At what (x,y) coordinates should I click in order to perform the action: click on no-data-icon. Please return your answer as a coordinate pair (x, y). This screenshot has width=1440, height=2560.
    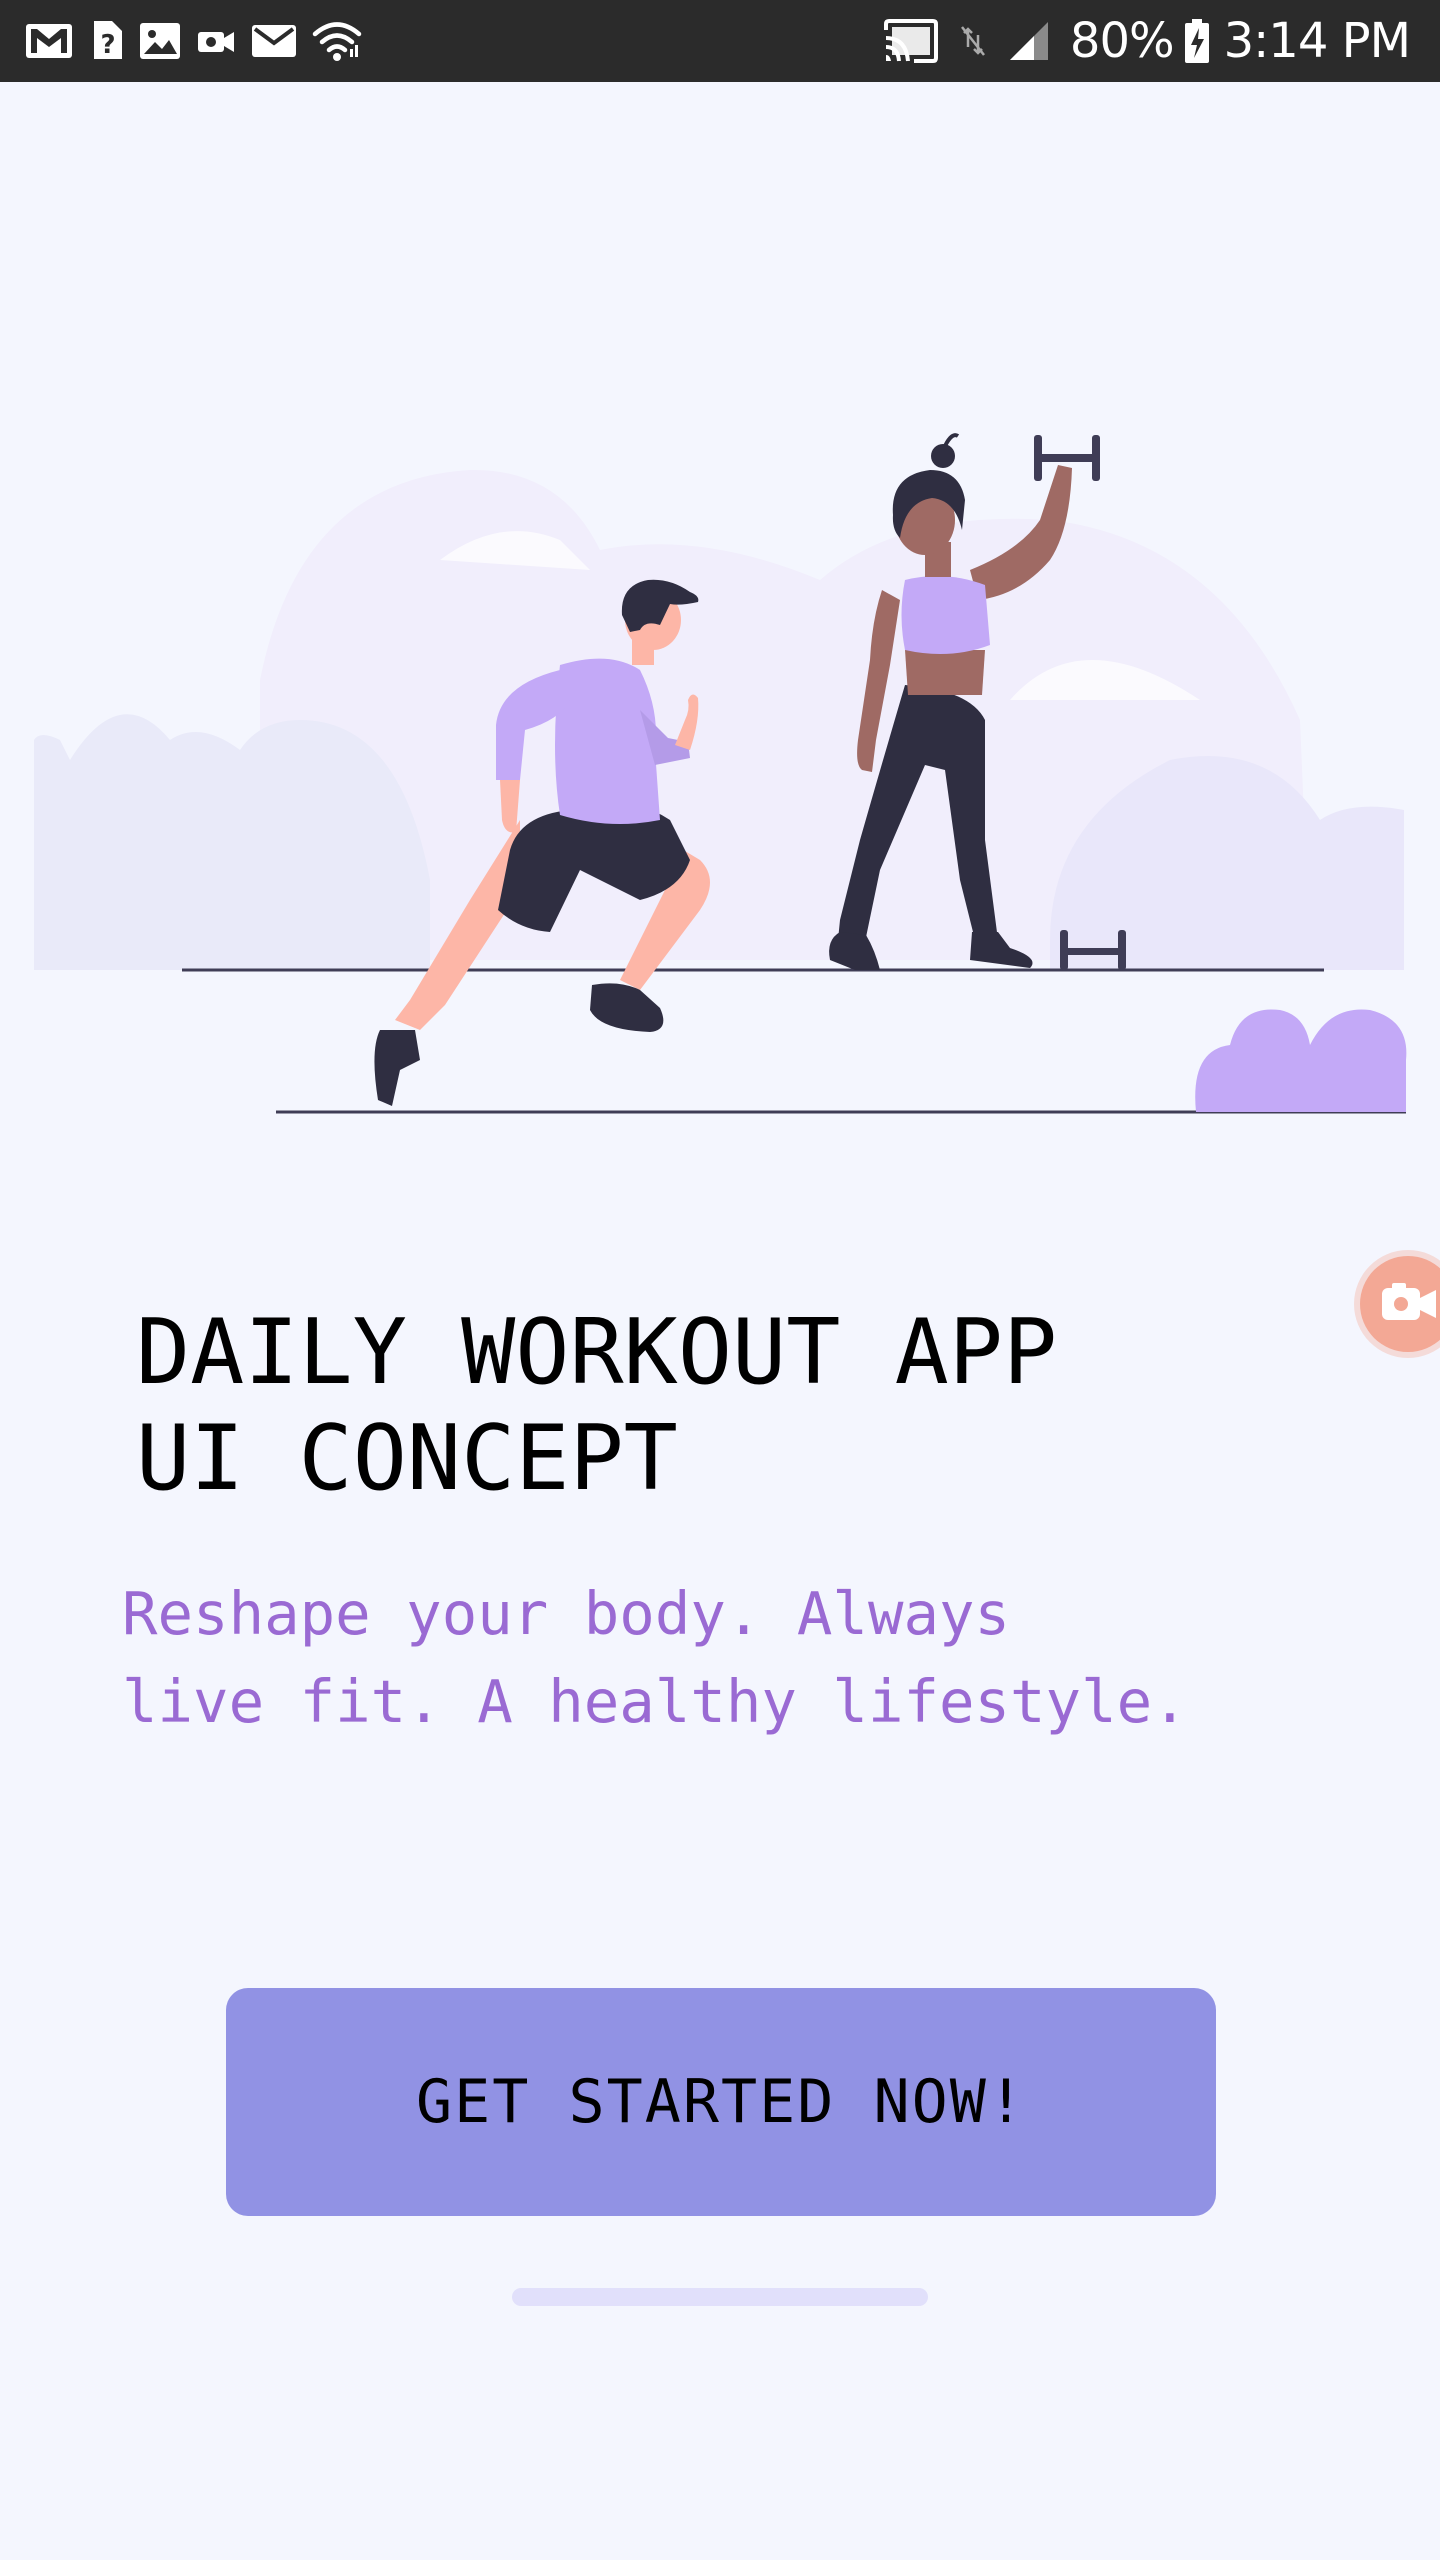
    Looking at the image, I should click on (972, 41).